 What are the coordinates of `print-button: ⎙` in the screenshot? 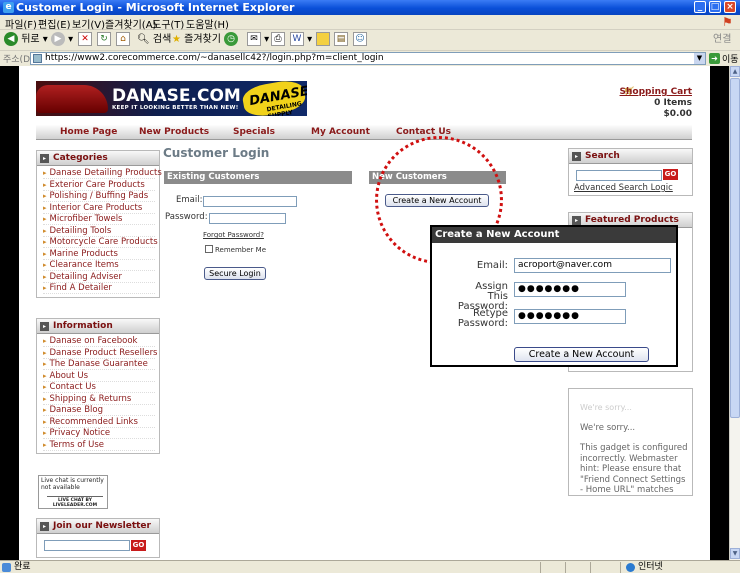 It's located at (278, 40).